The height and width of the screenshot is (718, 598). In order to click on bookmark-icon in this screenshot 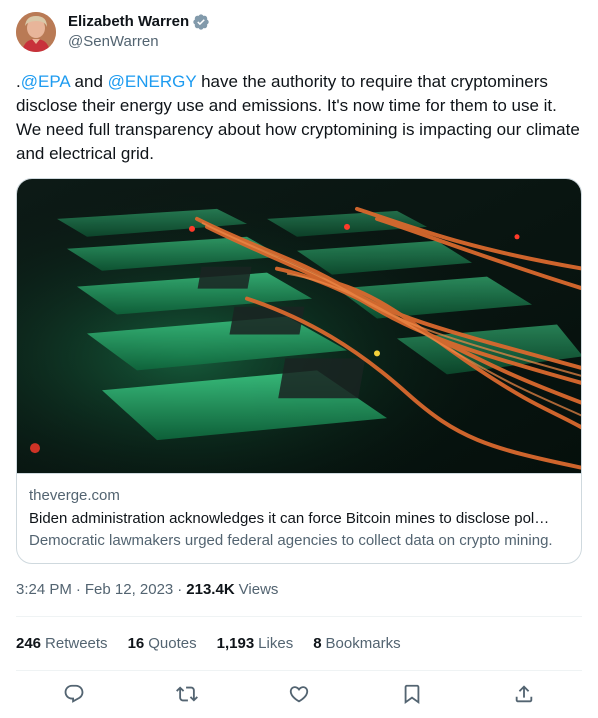, I will do `click(411, 694)`.